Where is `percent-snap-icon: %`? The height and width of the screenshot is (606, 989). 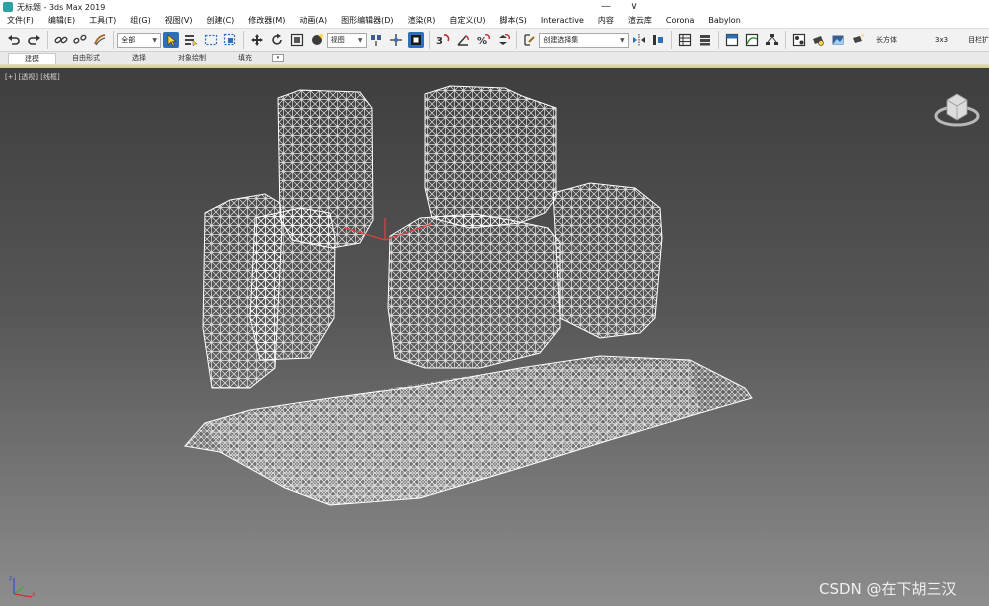 percent-snap-icon: % is located at coordinates (483, 40).